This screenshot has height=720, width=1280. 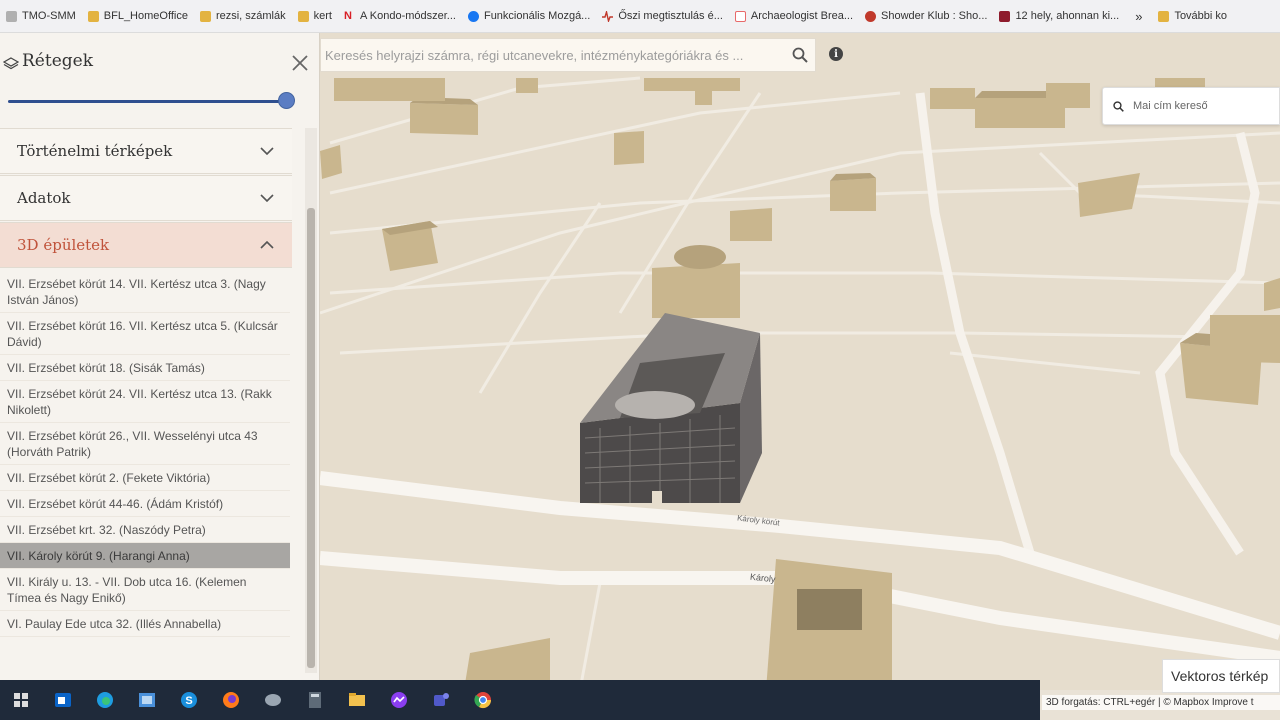 What do you see at coordinates (1198, 106) in the screenshot?
I see `address-search-input` at bounding box center [1198, 106].